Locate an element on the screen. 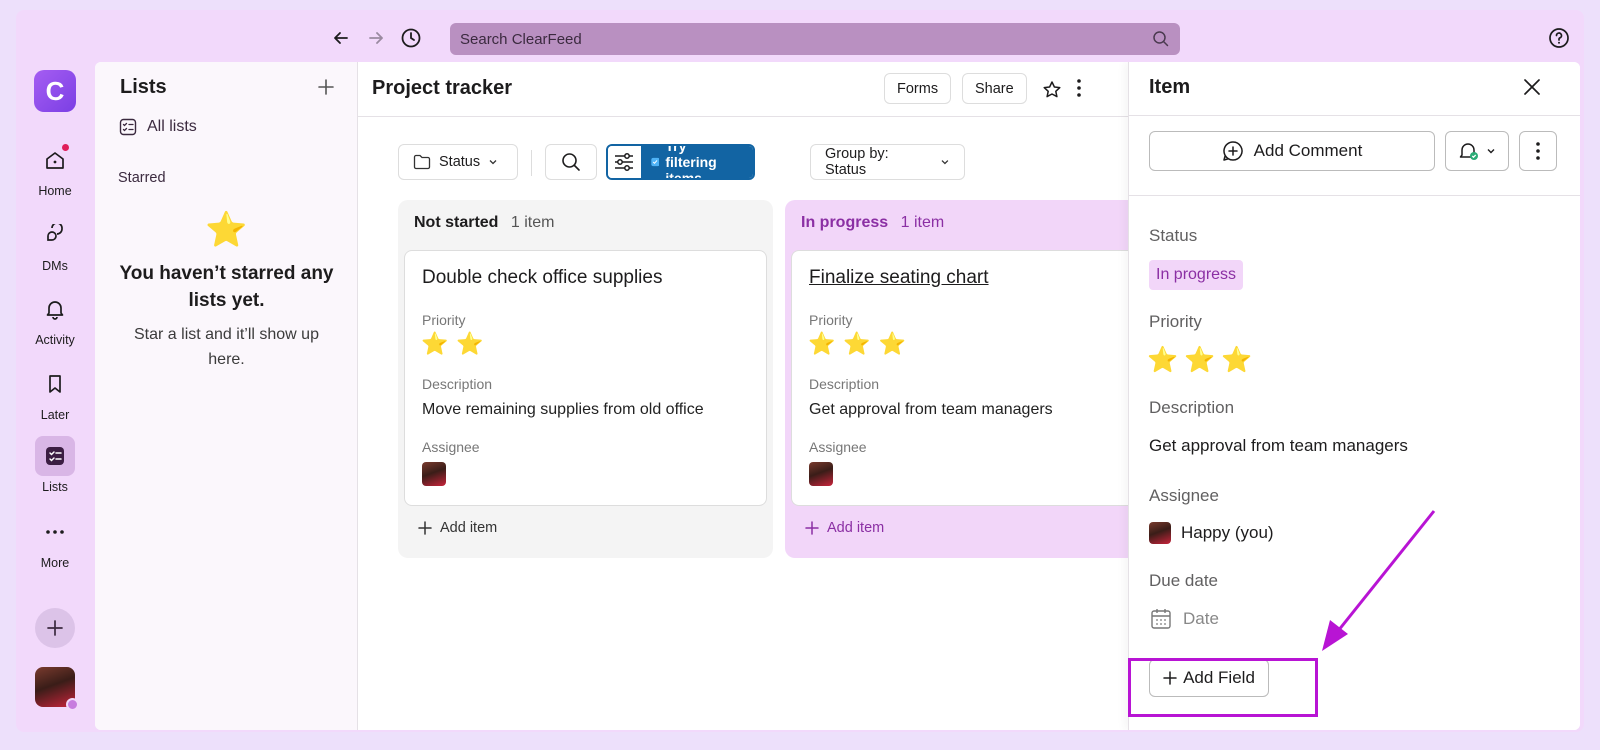  rail-item-later: Later is located at coordinates (55, 393).